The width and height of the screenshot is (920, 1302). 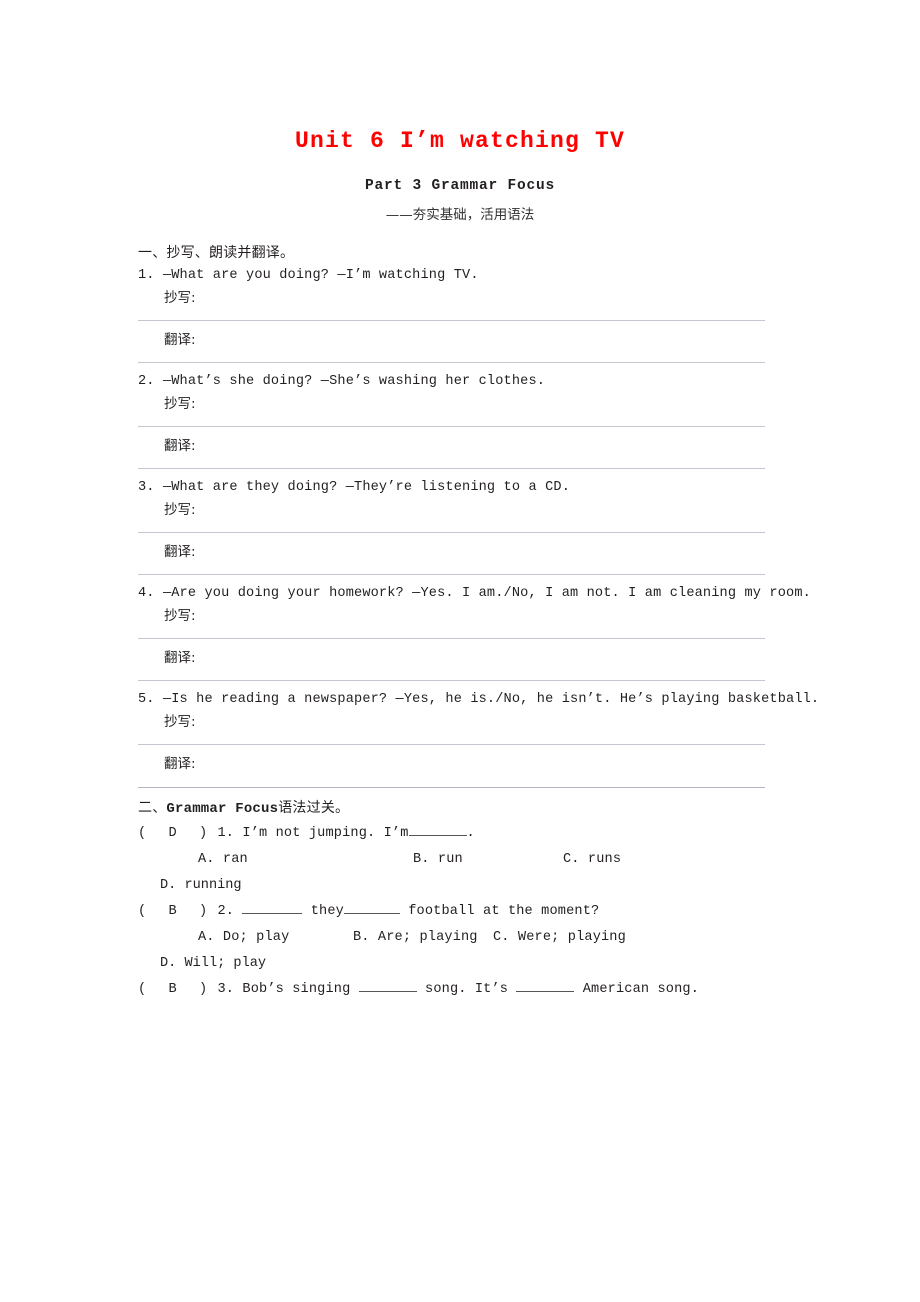 I want to click on mc-option-a: A. ran, so click(x=305, y=860).